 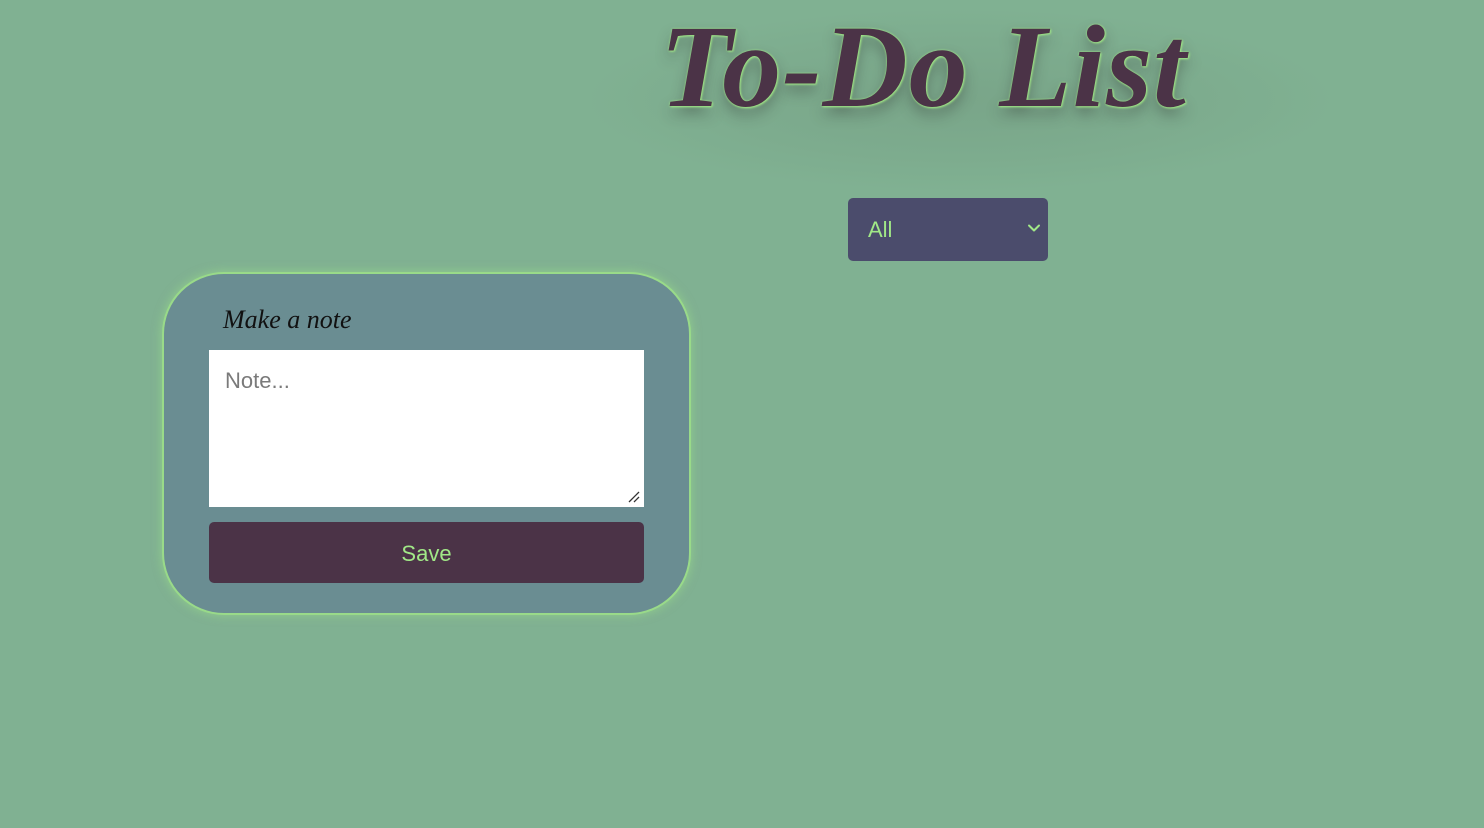 What do you see at coordinates (923, 66) in the screenshot?
I see `page-title: To-Do List` at bounding box center [923, 66].